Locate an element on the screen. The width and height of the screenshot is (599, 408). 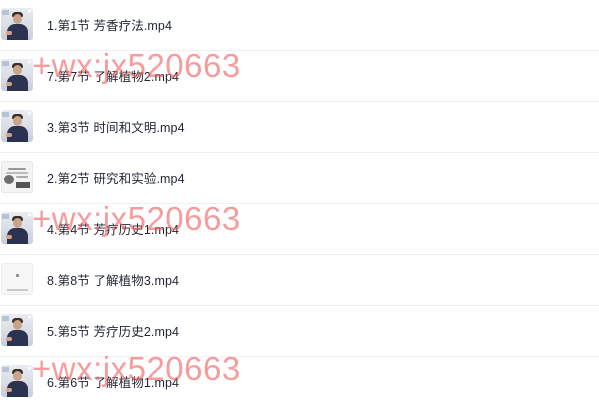
file-name: 6.第6节 了解植物1.mp4 is located at coordinates (113, 381).